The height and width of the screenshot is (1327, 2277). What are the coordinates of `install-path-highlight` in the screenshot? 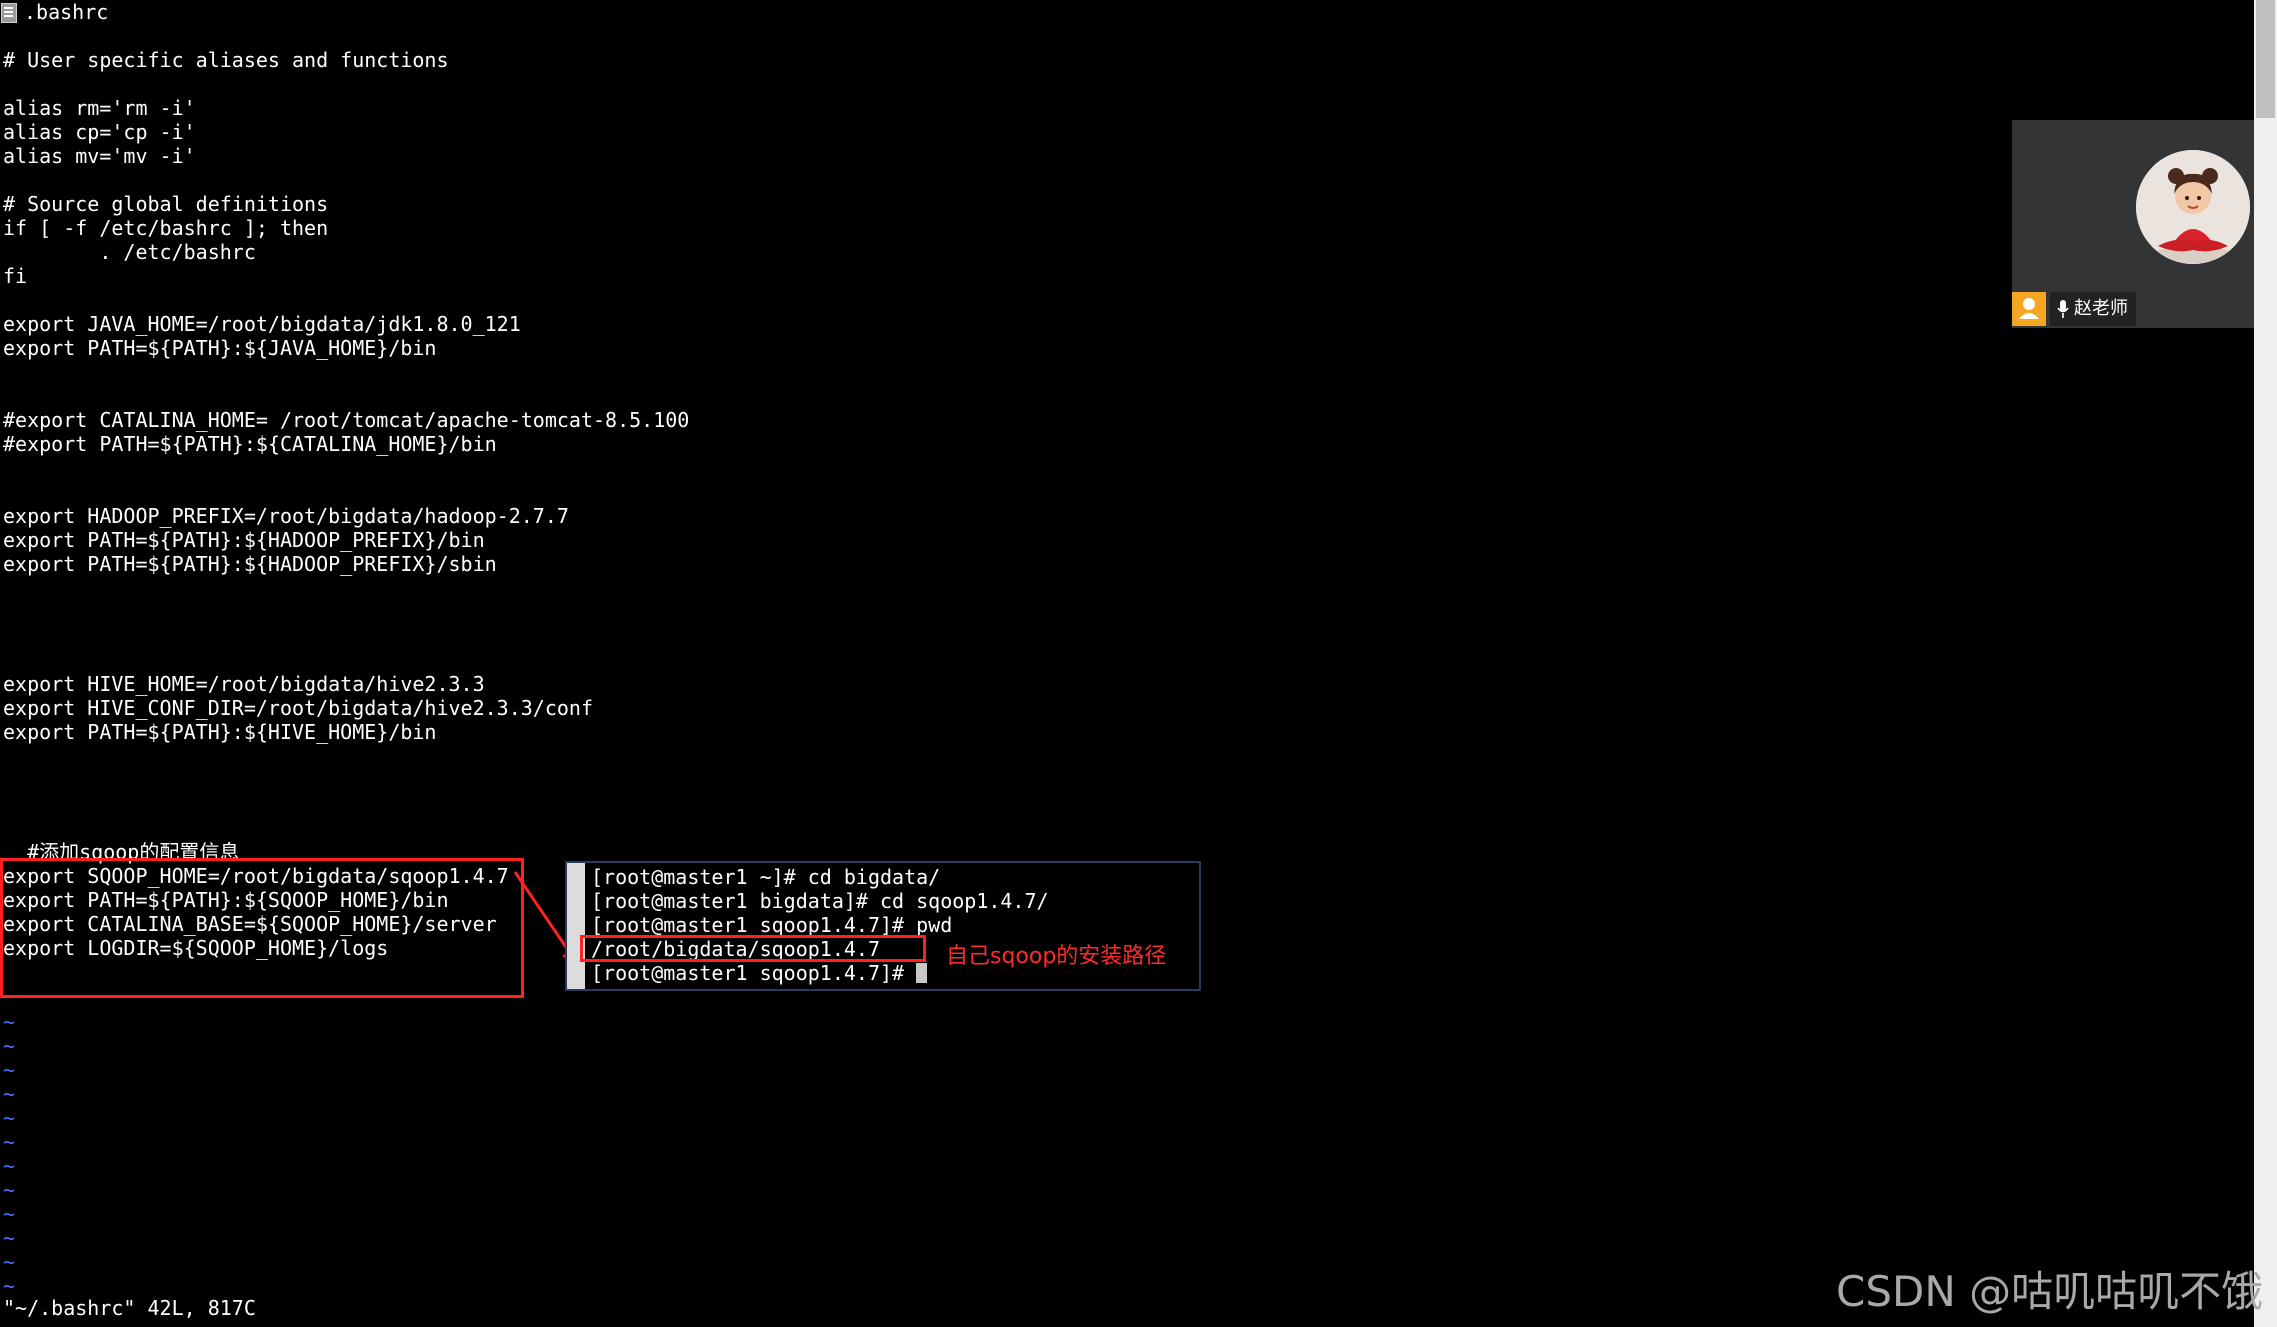 It's located at (753, 948).